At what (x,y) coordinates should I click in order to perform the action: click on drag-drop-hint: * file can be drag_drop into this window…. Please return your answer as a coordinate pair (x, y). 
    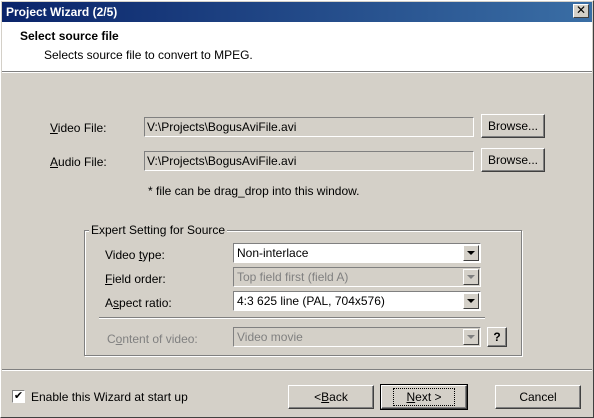
    Looking at the image, I should click on (254, 191).